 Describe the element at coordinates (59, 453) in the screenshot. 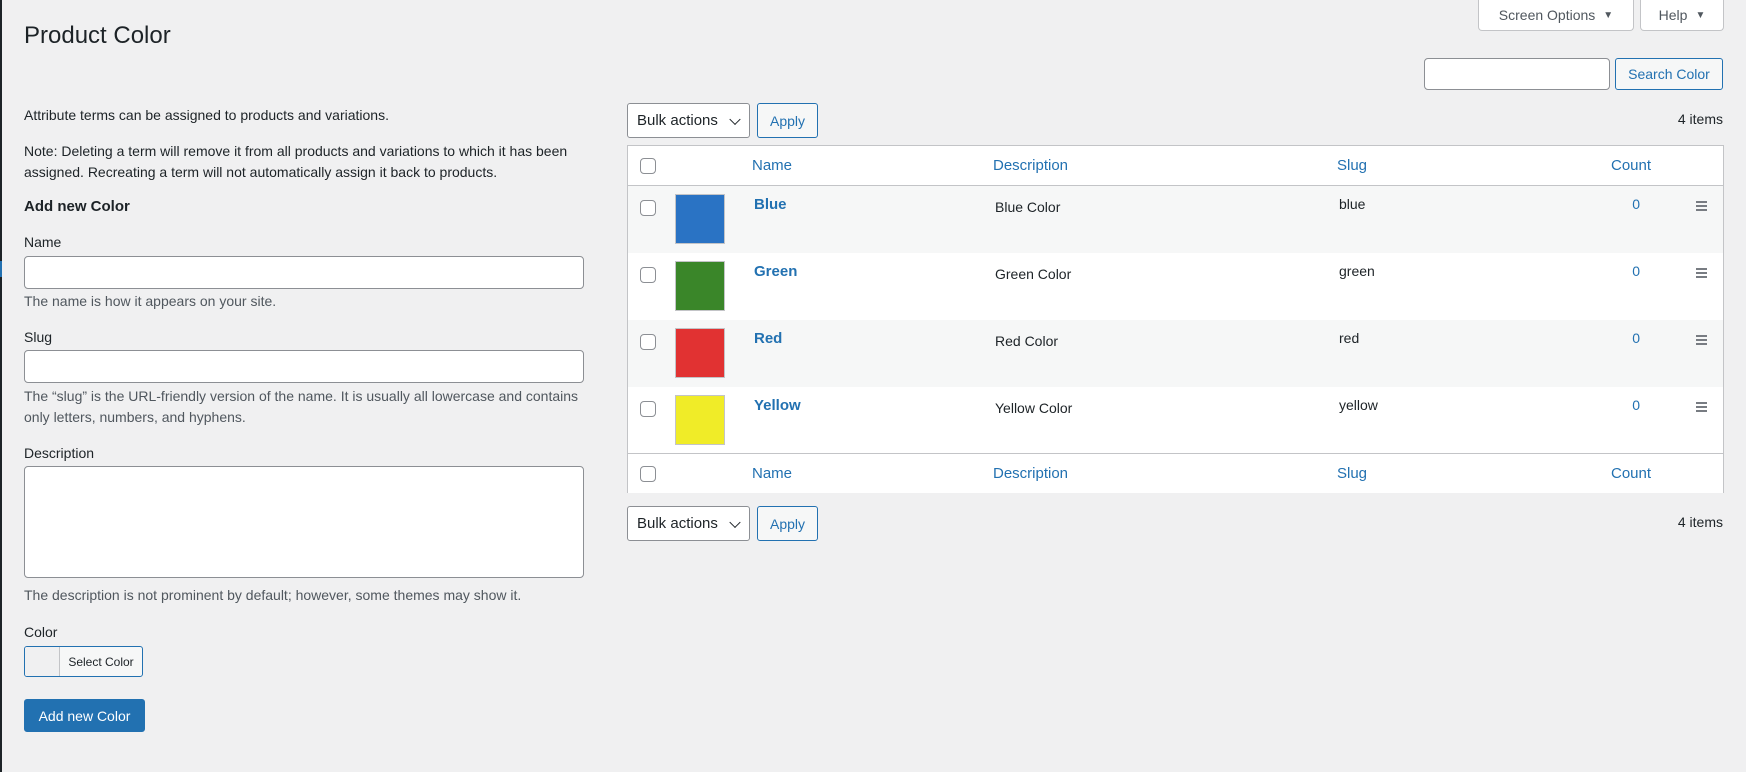

I see `description-label: Description` at that location.